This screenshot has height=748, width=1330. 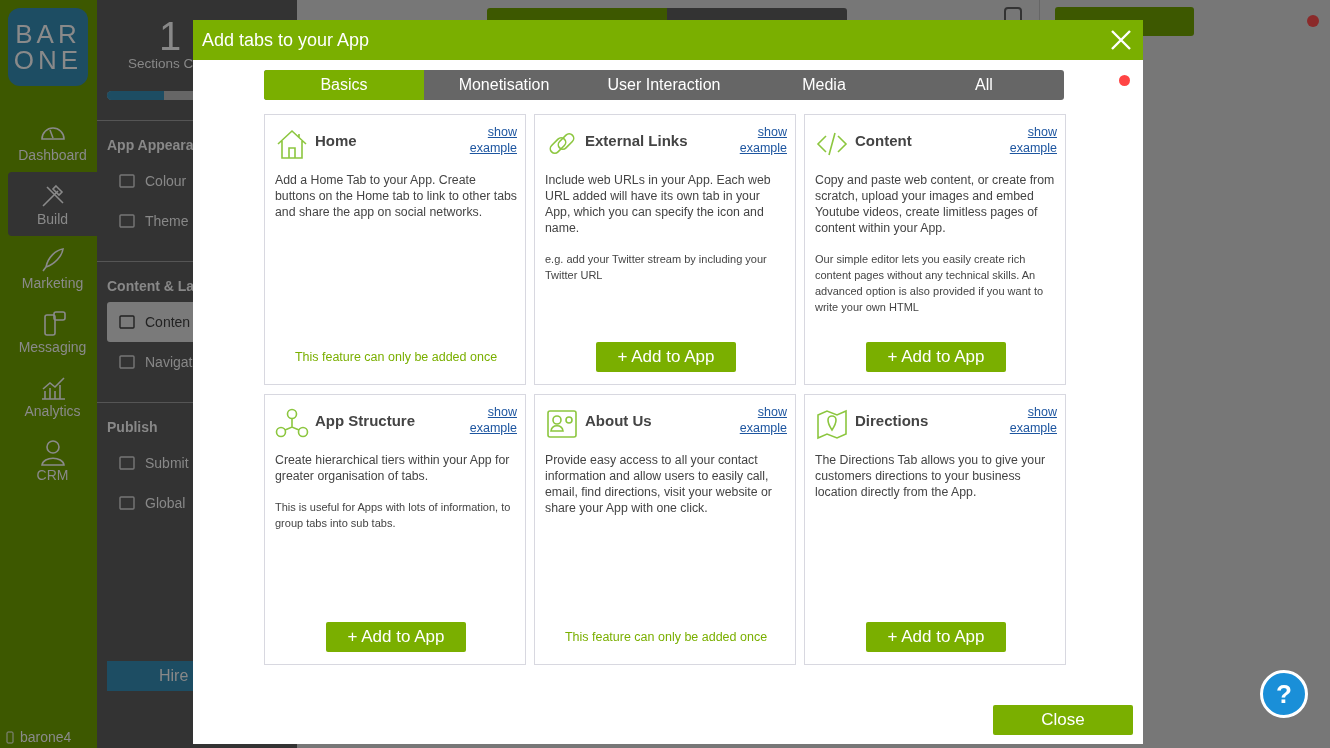 What do you see at coordinates (52, 460) in the screenshot?
I see `sidebar-item: CRM` at bounding box center [52, 460].